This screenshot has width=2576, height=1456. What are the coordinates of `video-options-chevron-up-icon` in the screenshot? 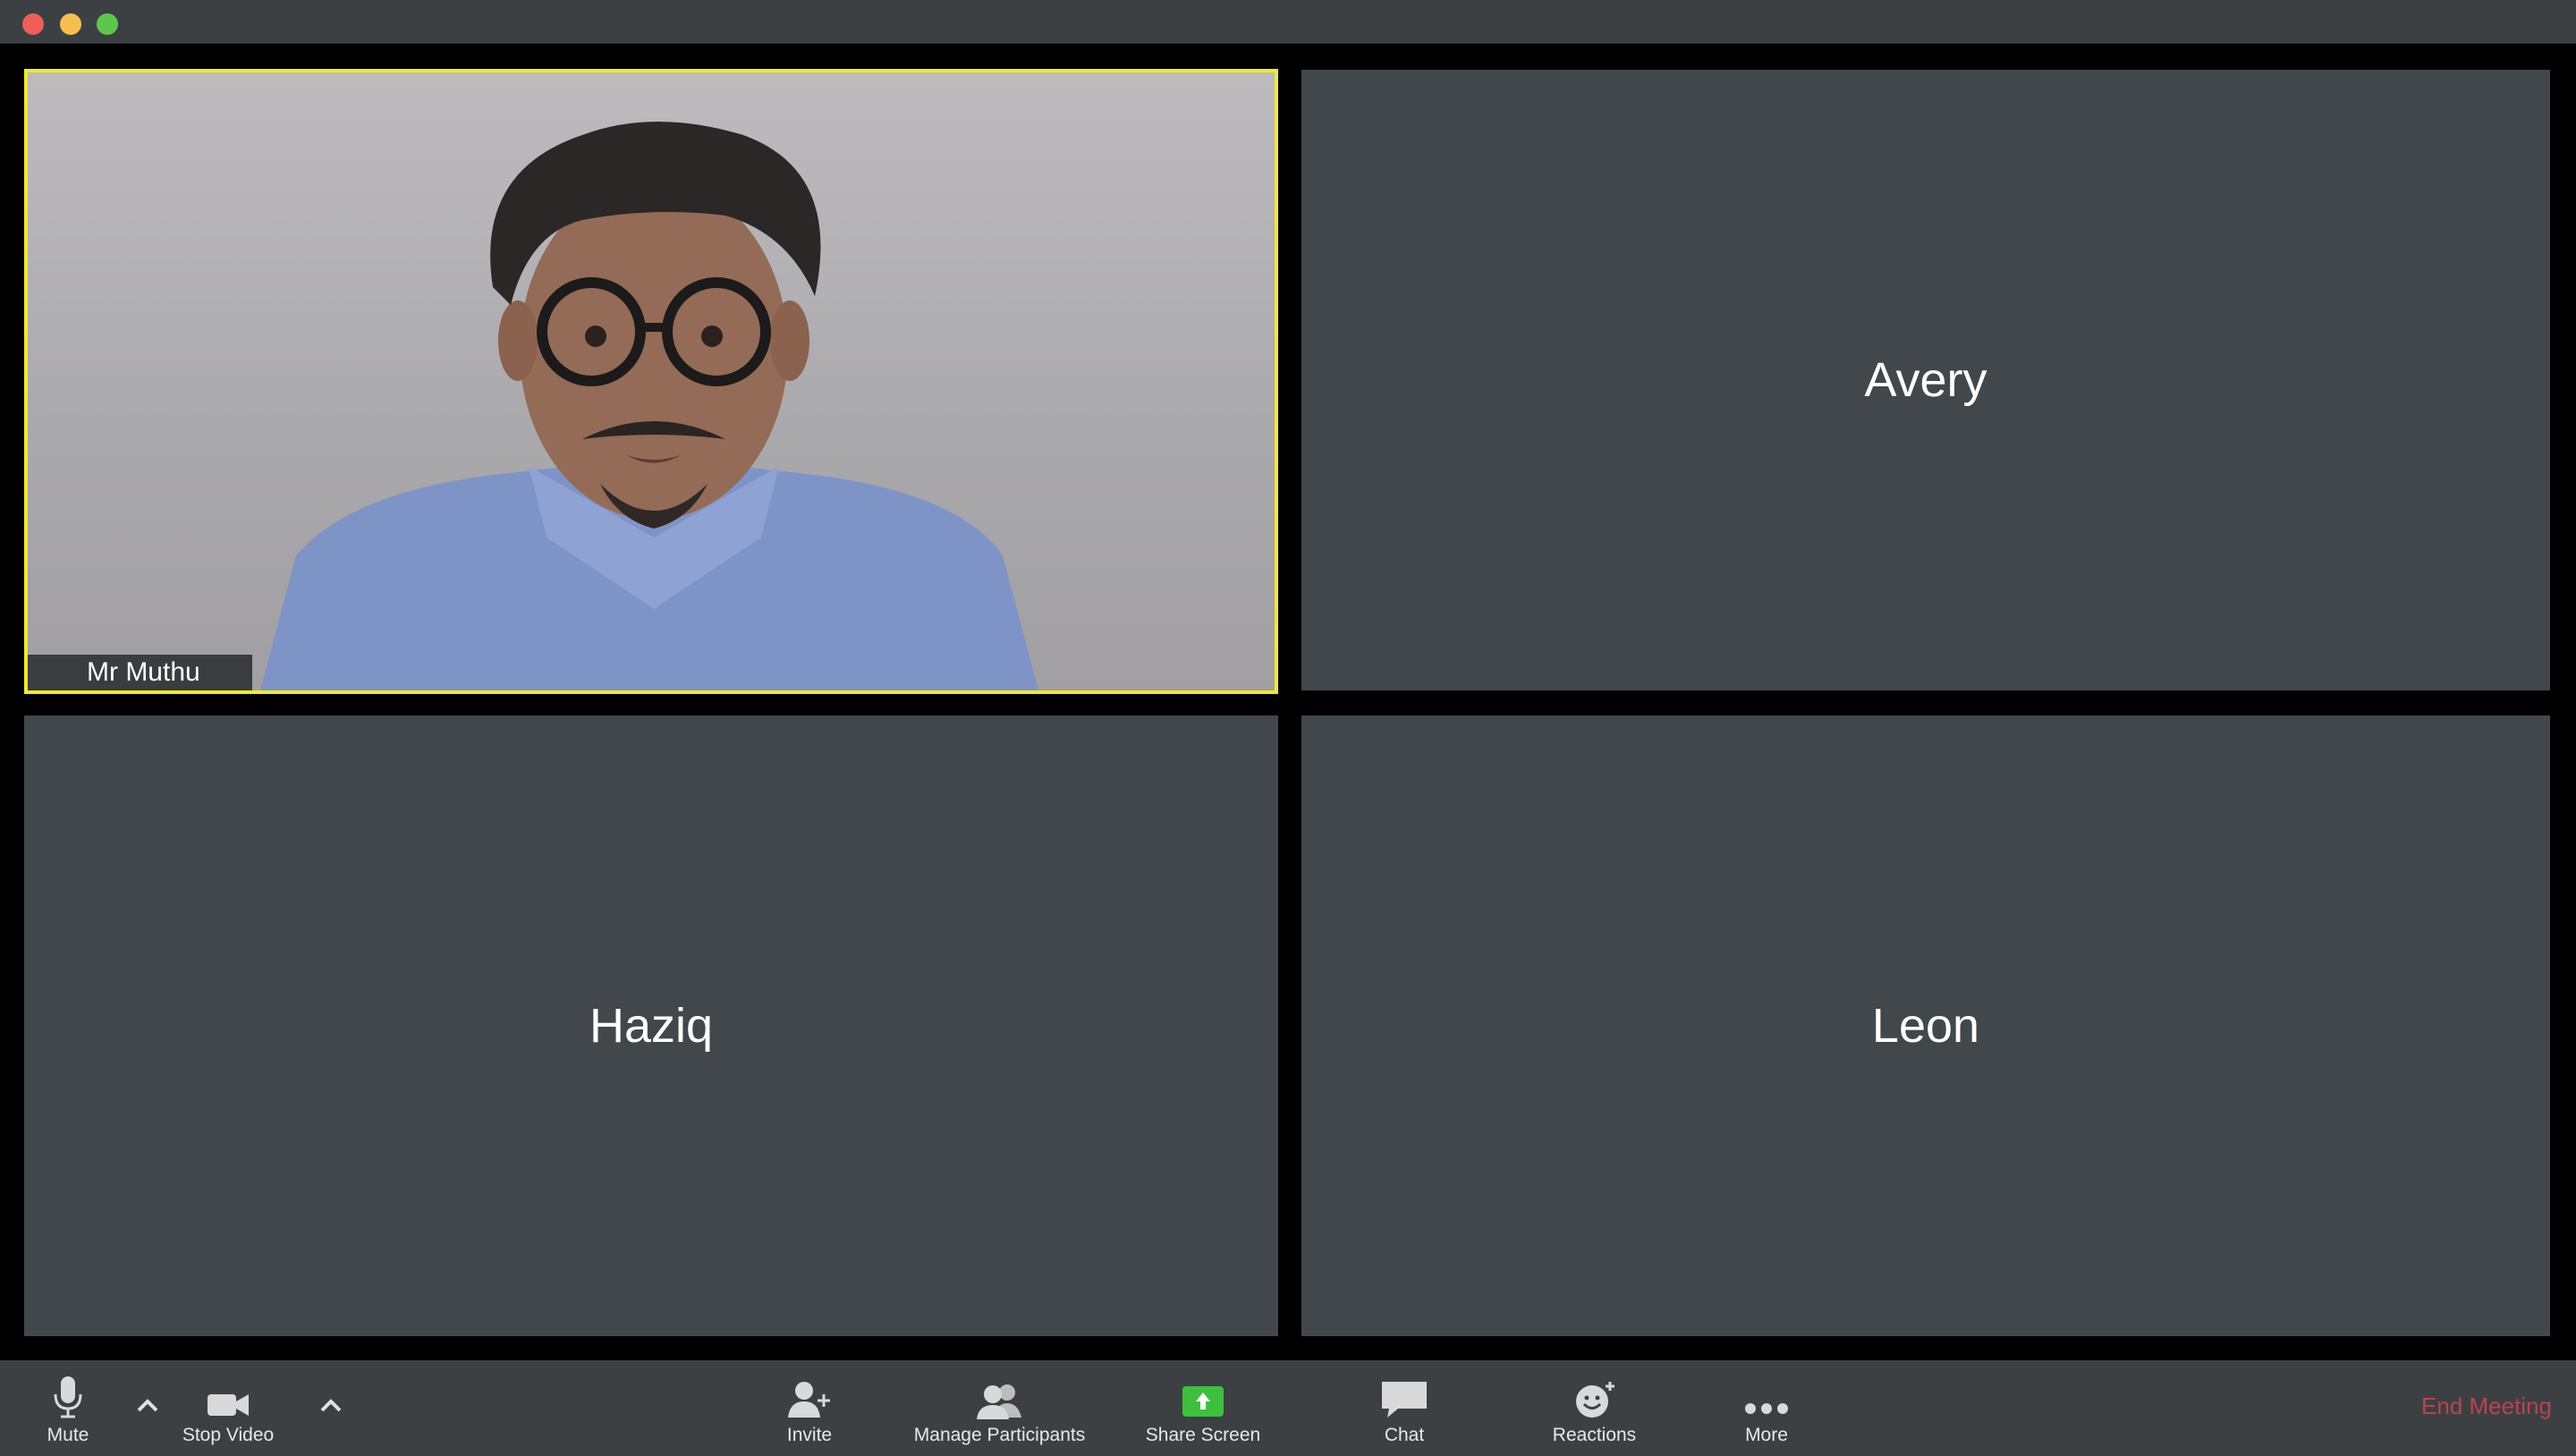 It's located at (331, 1405).